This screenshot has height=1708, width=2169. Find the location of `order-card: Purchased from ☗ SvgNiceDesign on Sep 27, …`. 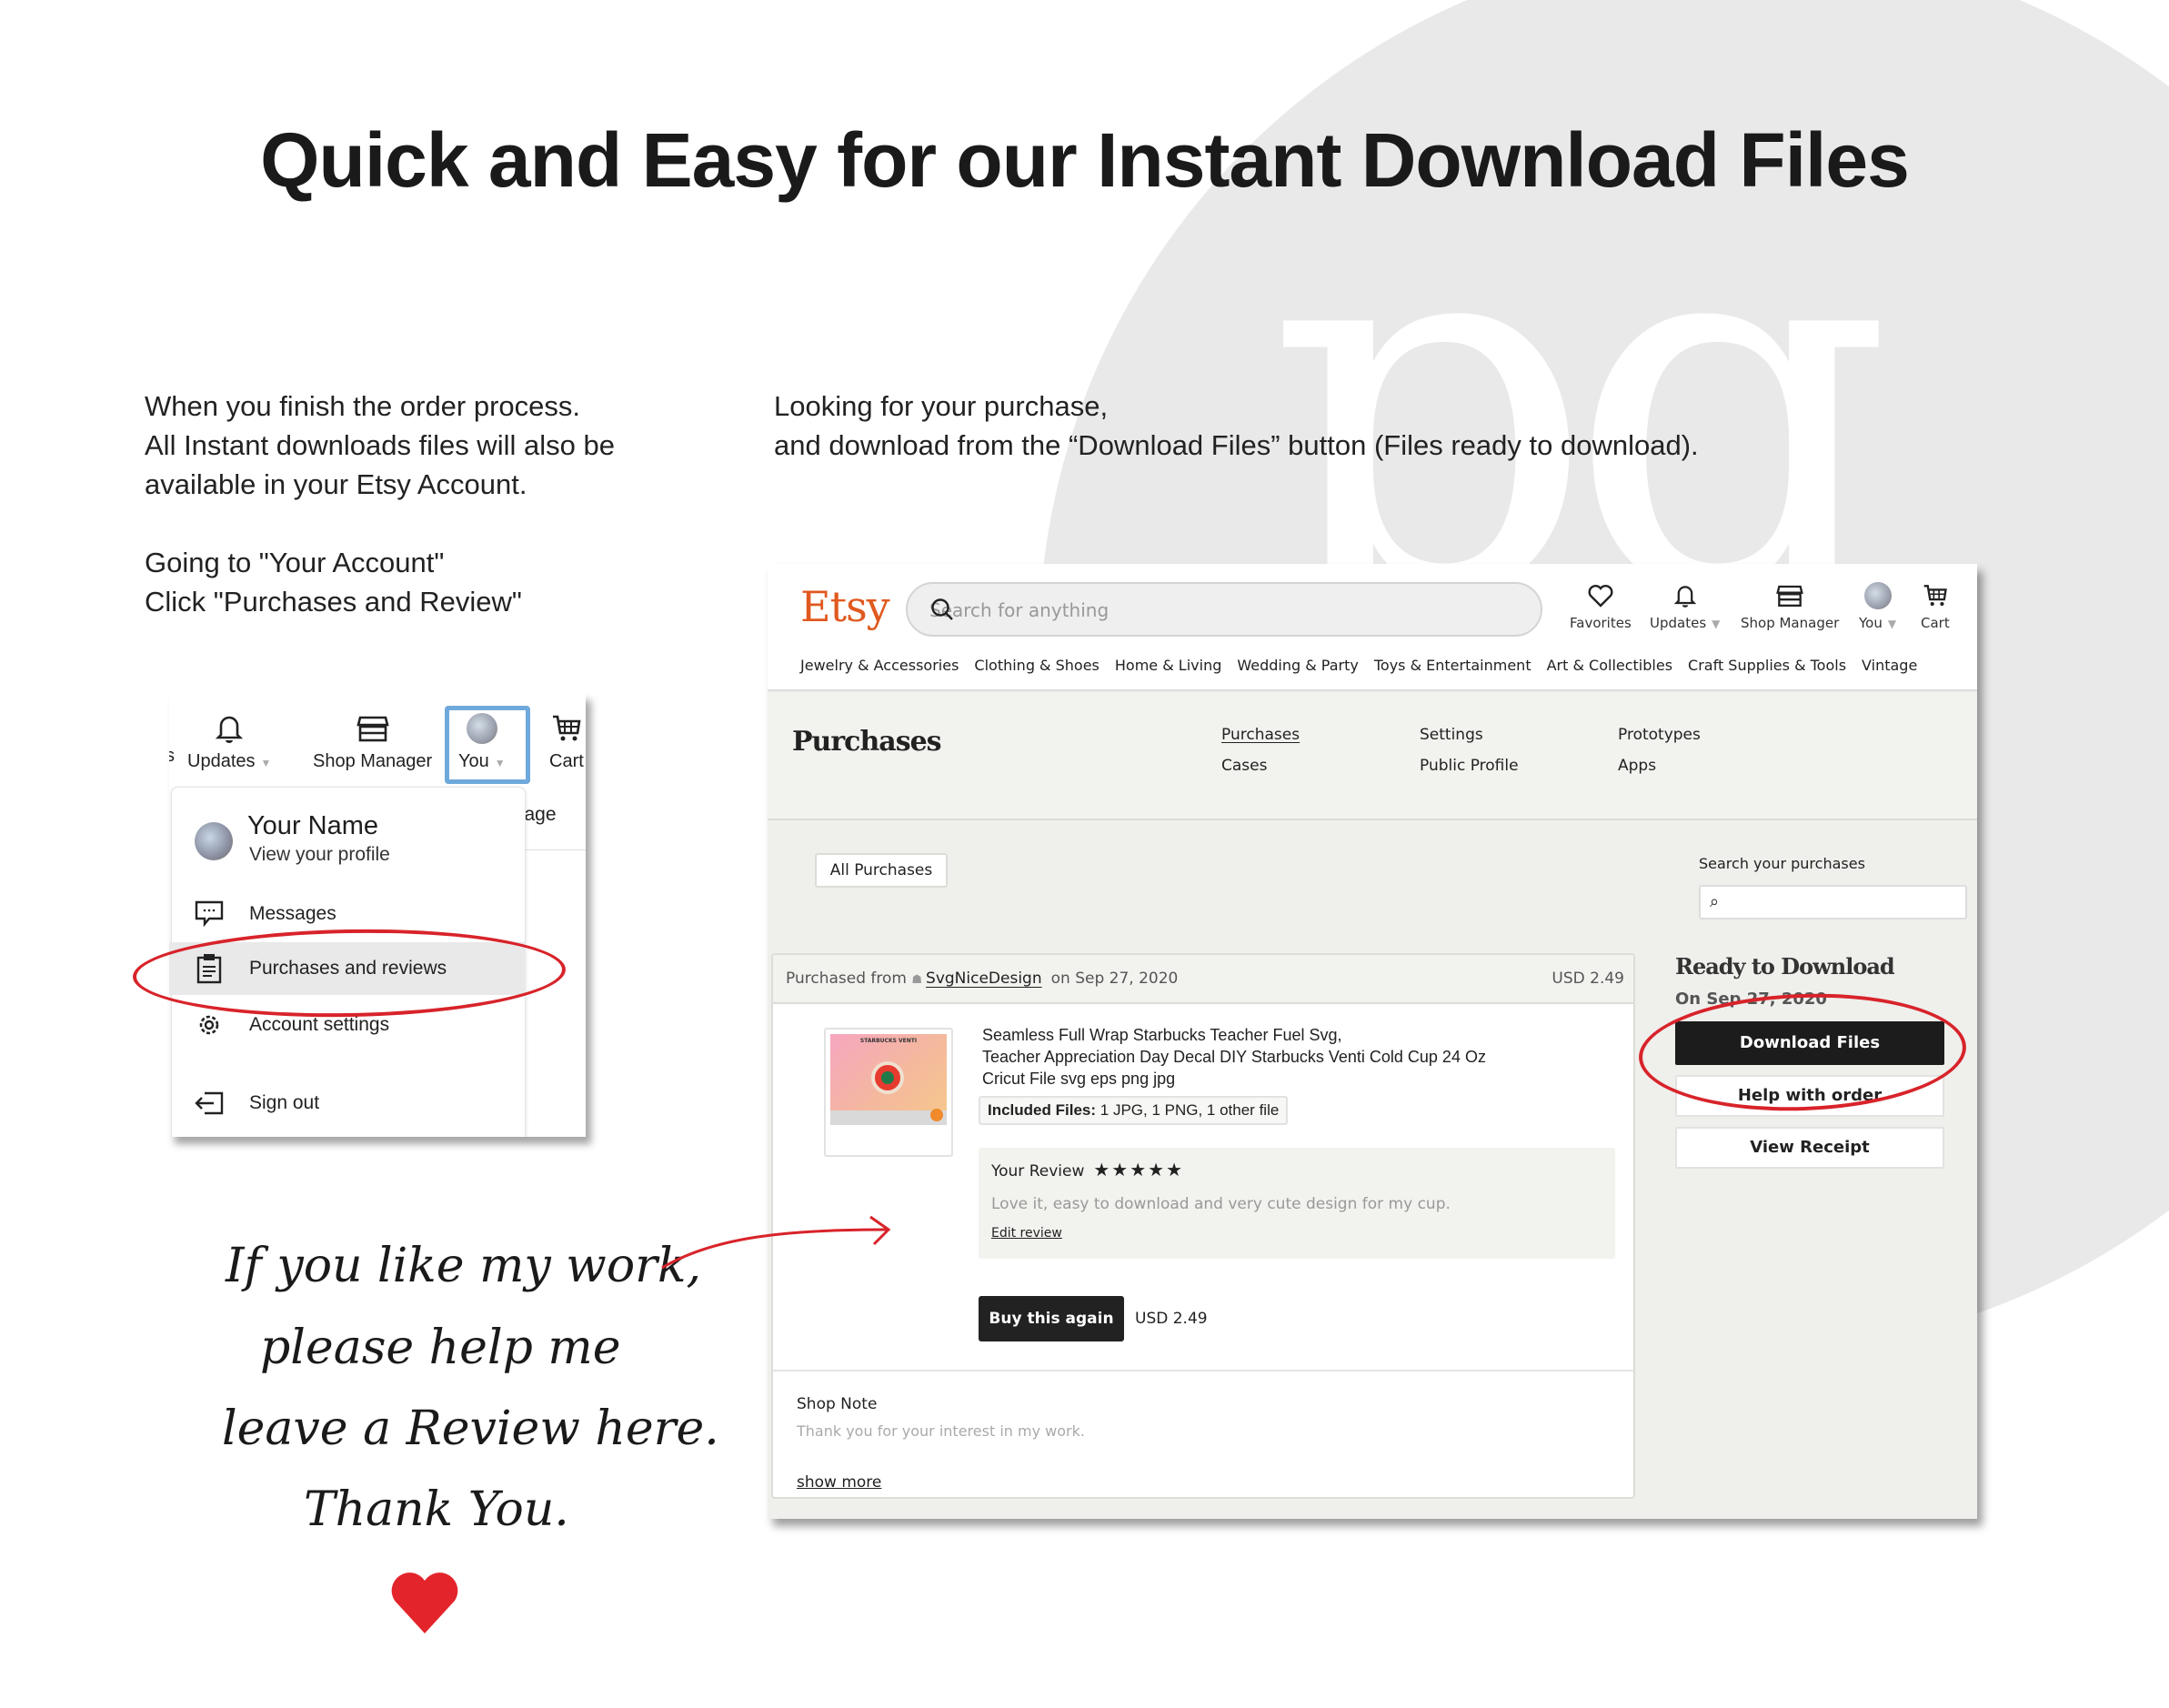

order-card: Purchased from ☗ SvgNiceDesign on Sep 27, … is located at coordinates (1203, 1226).